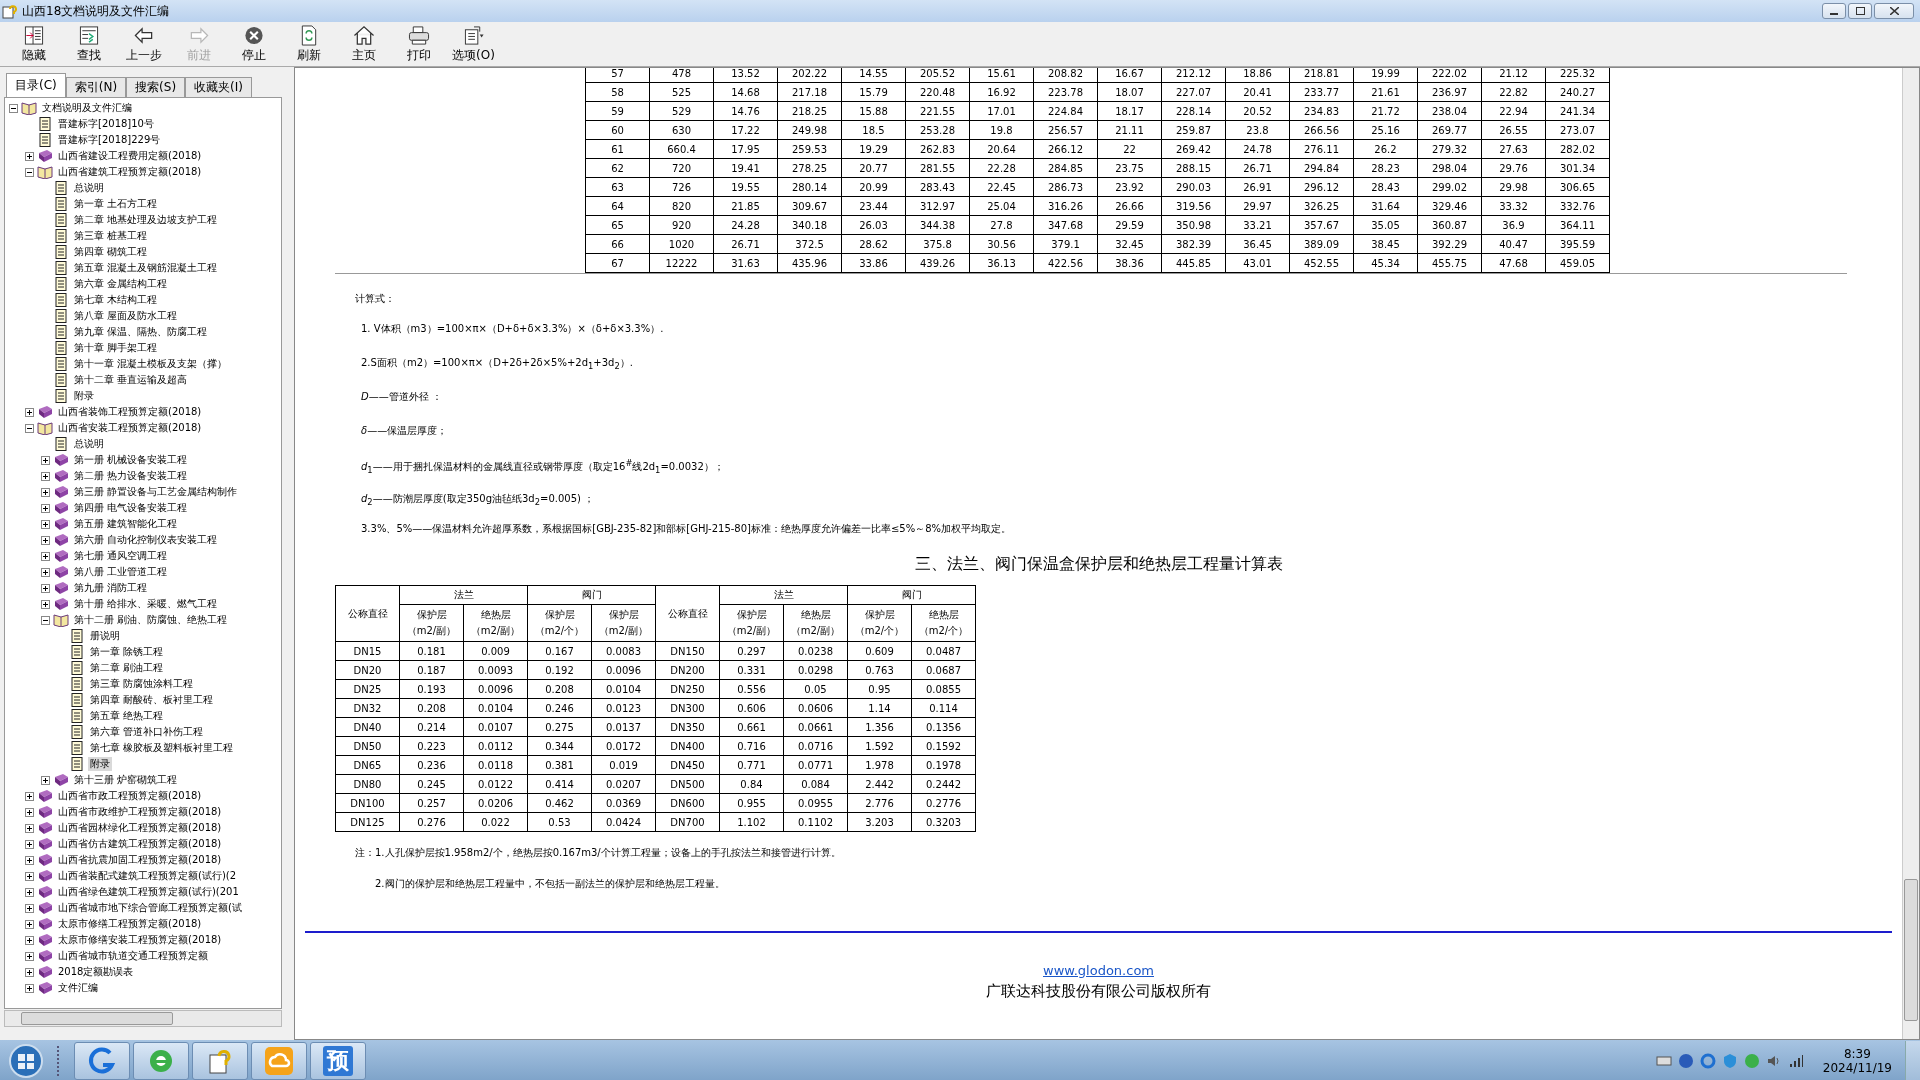  I want to click on tree-item: 第五章 混凝土及钢筋混凝土工程, so click(146, 268).